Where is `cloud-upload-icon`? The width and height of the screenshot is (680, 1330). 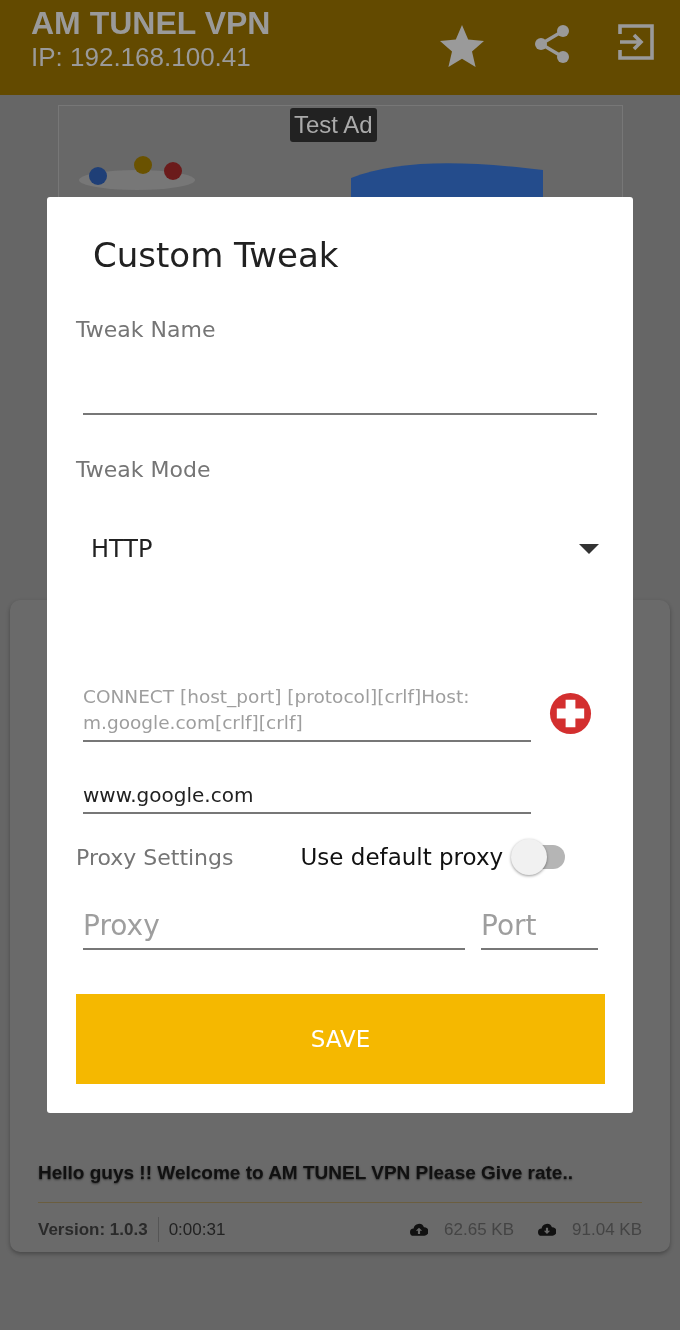
cloud-upload-icon is located at coordinates (419, 1229).